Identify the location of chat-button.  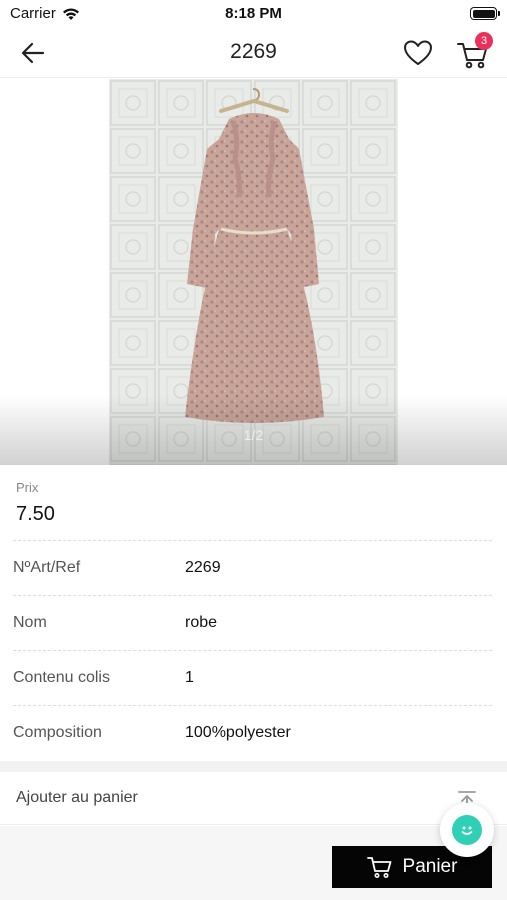
(467, 830).